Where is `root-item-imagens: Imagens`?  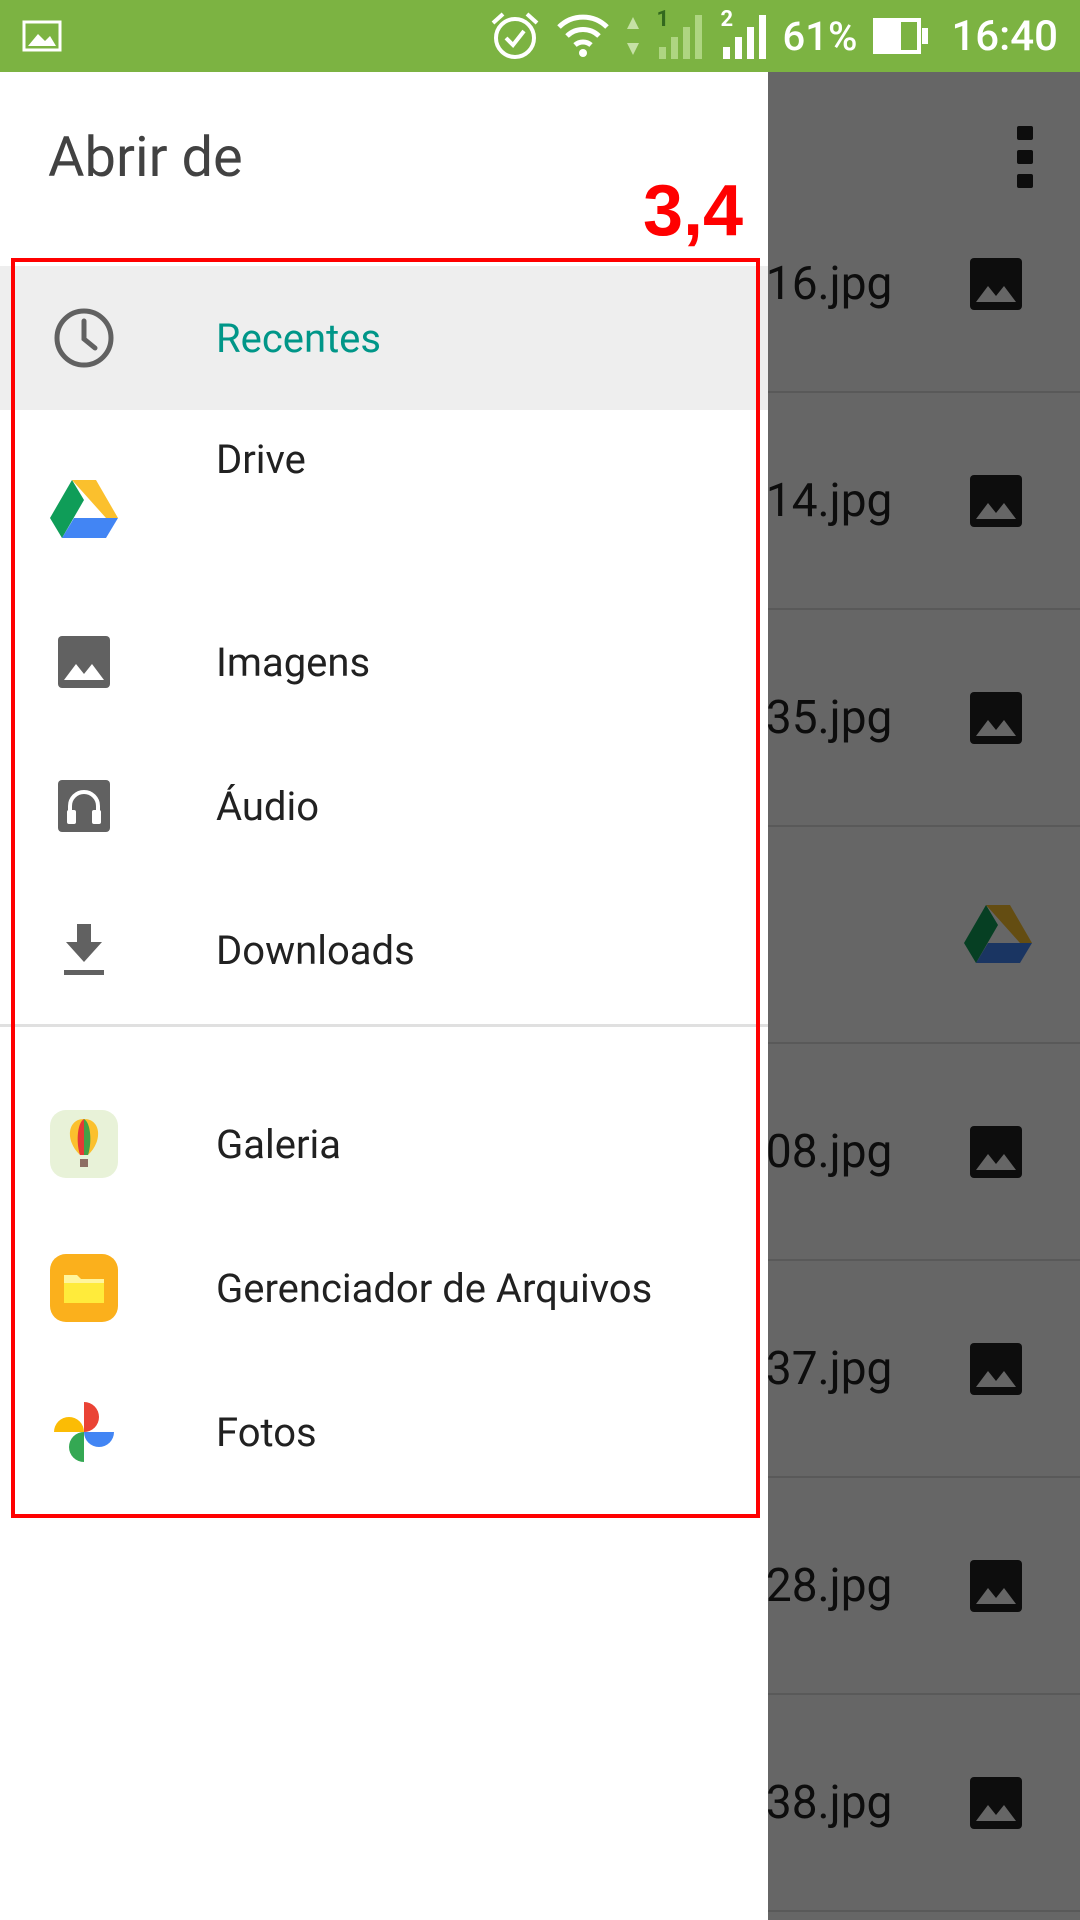
root-item-imagens: Imagens is located at coordinates (384, 662).